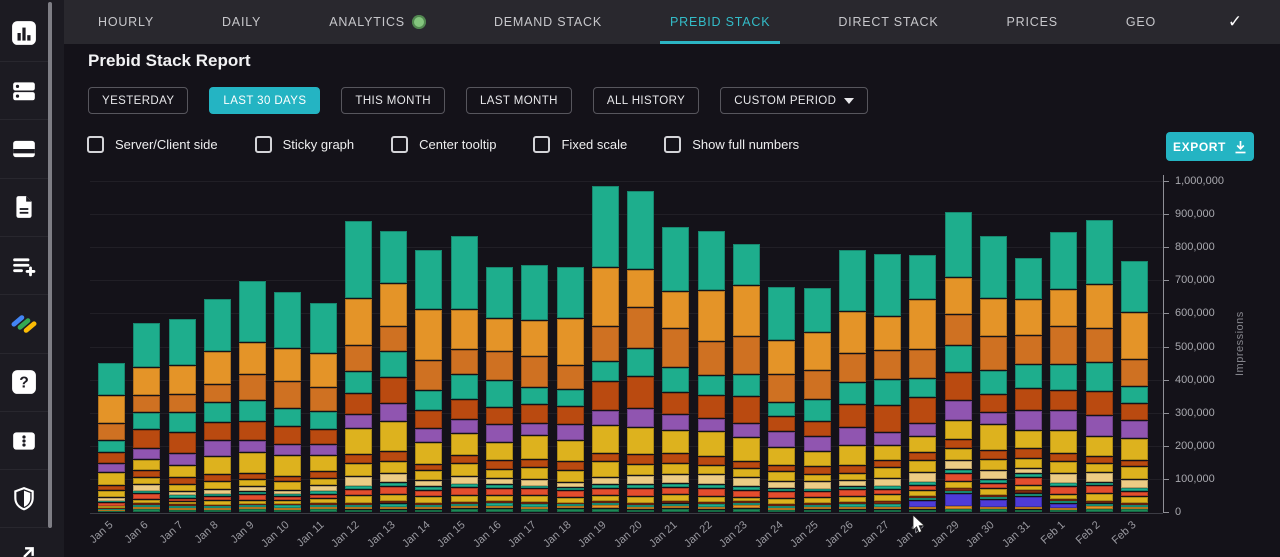 The image size is (1280, 557). Describe the element at coordinates (24, 441) in the screenshot. I see `sidebar-item-ticket` at that location.